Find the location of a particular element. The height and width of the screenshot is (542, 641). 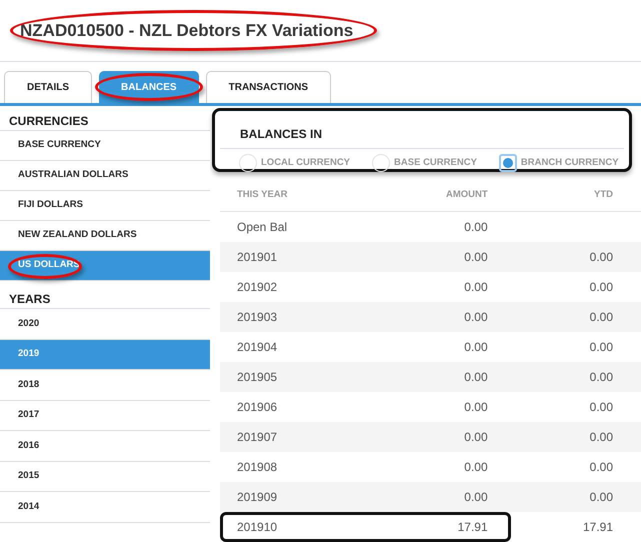

column-header: AMOUNT is located at coordinates (466, 195).